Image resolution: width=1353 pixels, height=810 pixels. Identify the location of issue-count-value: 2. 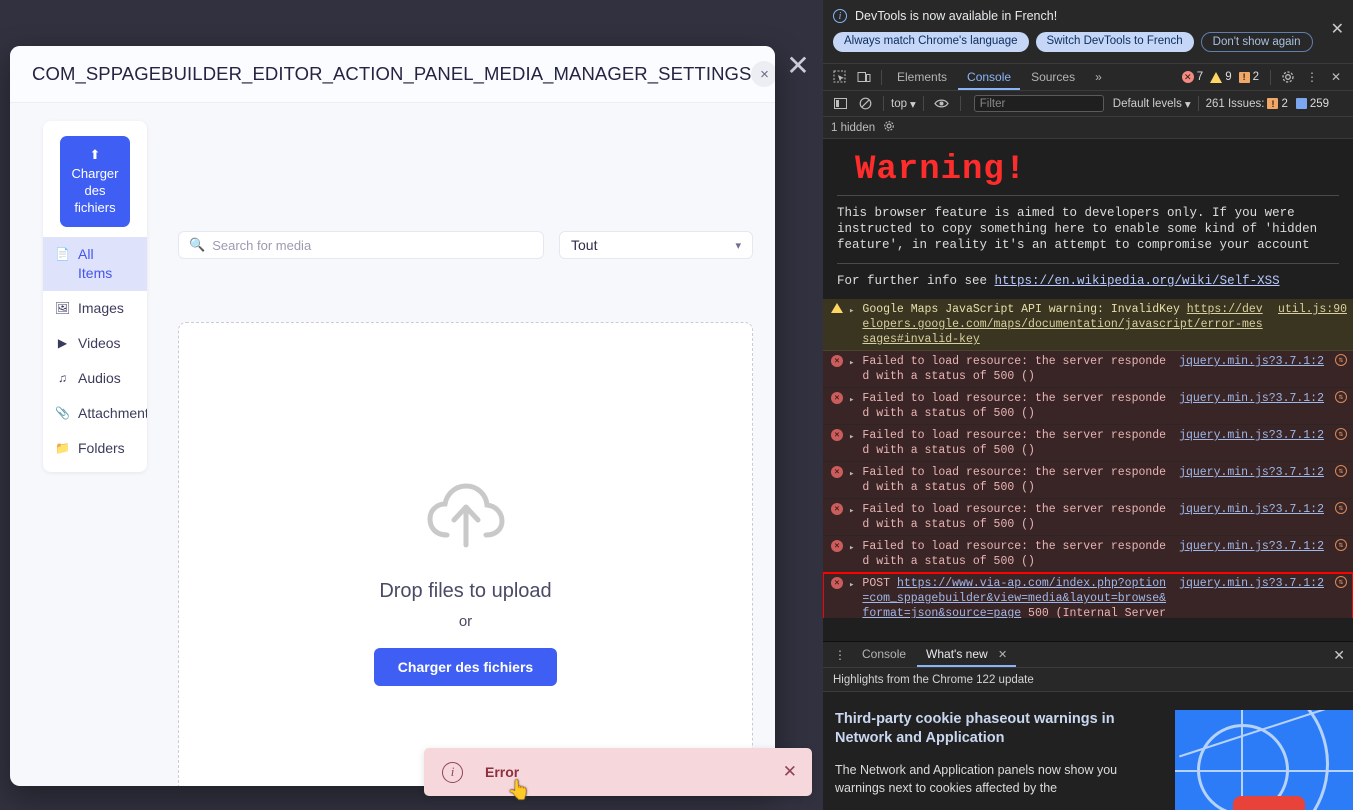
(1255, 77).